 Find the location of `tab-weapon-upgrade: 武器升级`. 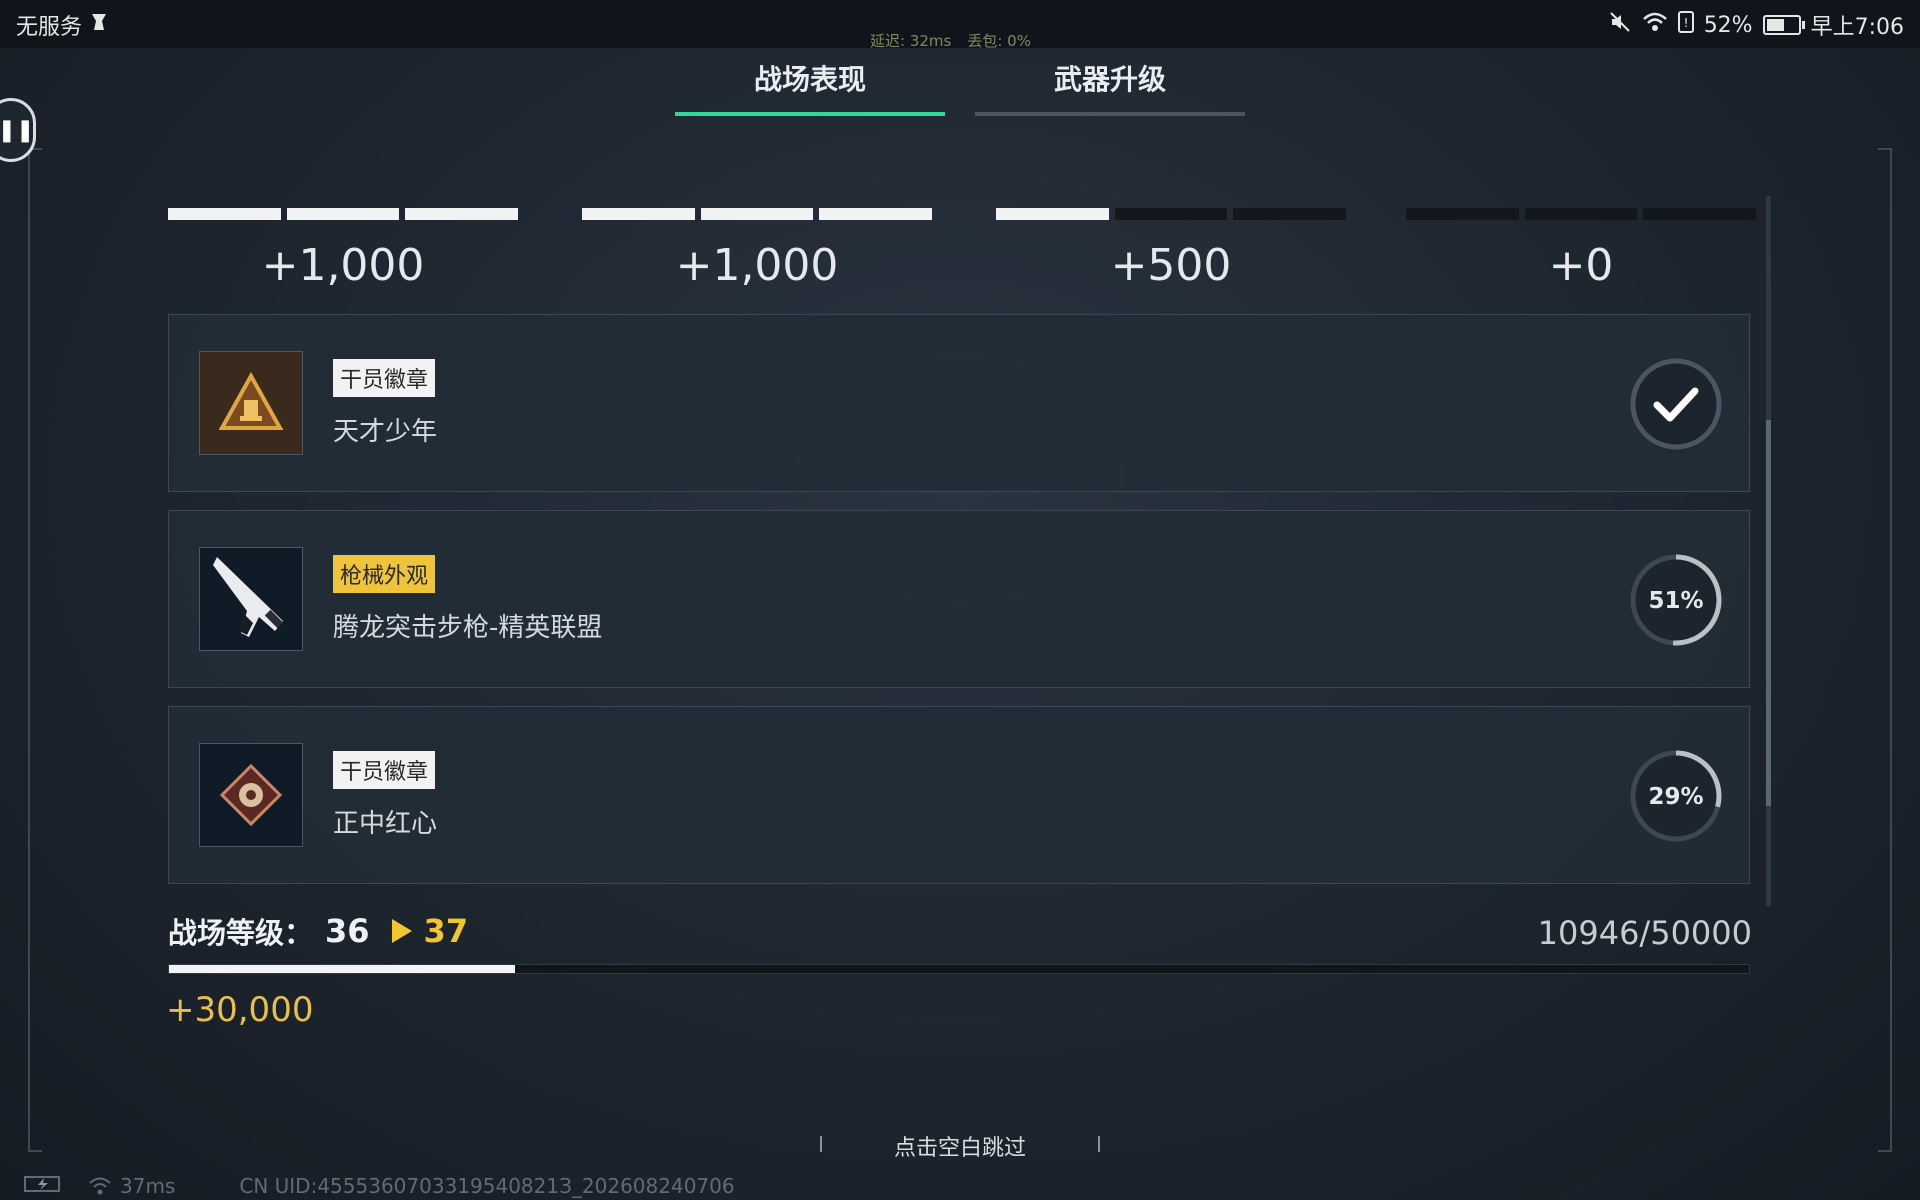

tab-weapon-upgrade: 武器升级 is located at coordinates (1110, 87).